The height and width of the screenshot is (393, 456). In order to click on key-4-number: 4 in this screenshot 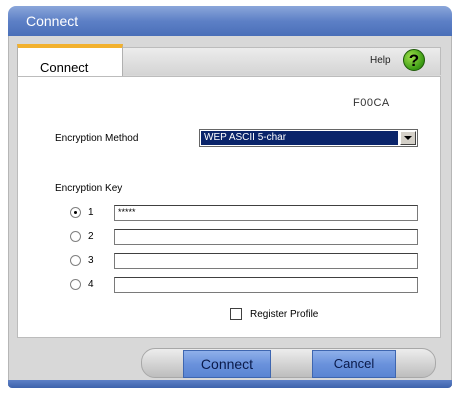, I will do `click(91, 284)`.